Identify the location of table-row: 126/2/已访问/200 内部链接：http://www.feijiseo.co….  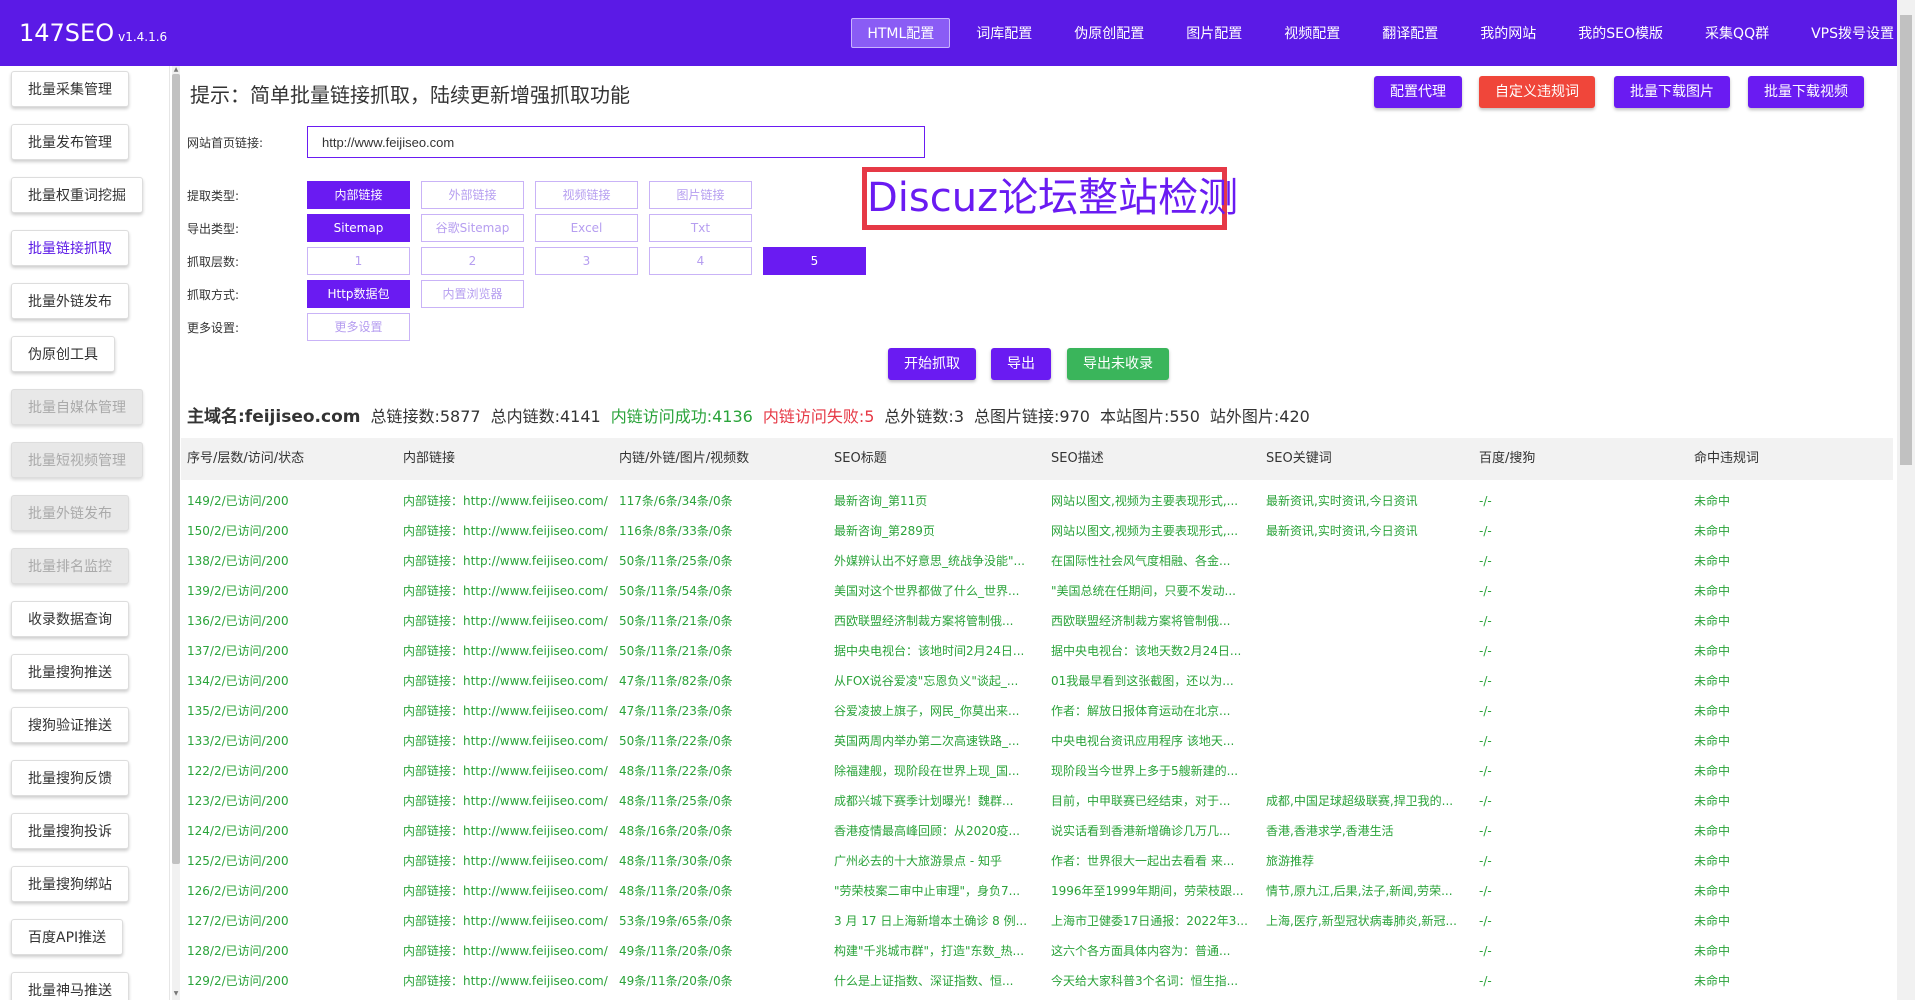
(1037, 891).